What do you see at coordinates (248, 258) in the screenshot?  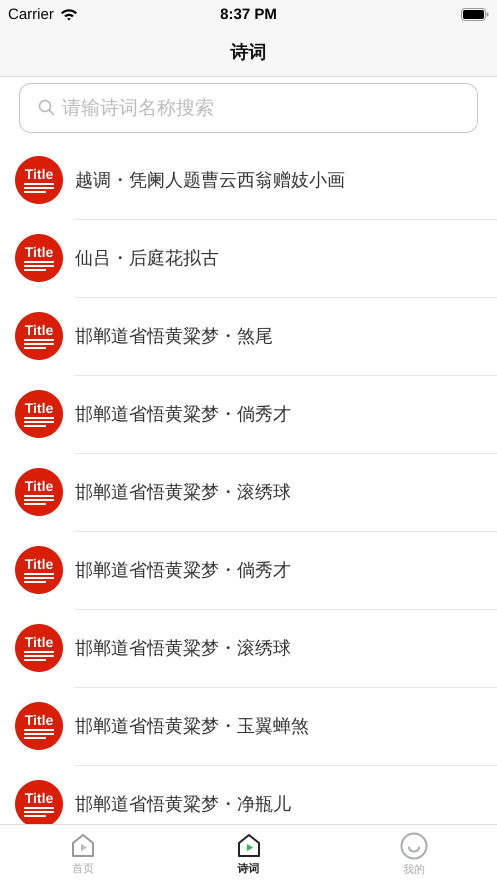 I see `list-item: Title 仙吕・后庭花拟古` at bounding box center [248, 258].